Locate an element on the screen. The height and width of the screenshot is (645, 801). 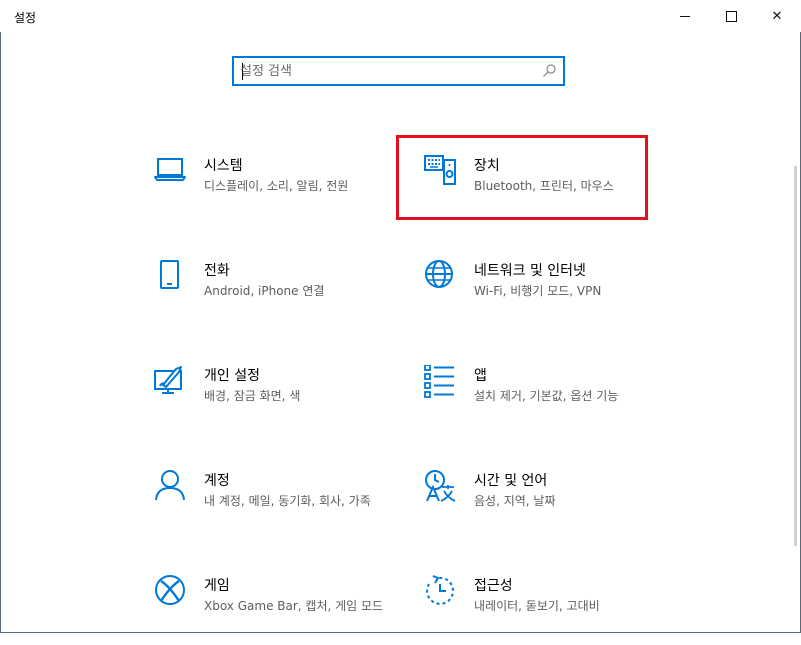
tile-description: 내레이터, 돋보기, 고대비 is located at coordinates (537, 606).